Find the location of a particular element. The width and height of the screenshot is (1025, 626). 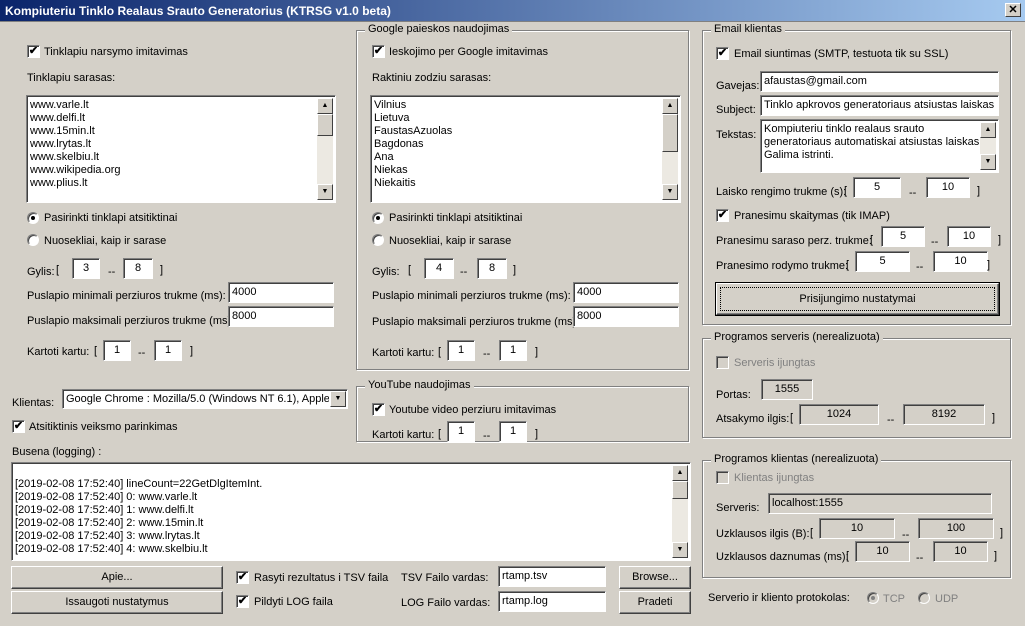

log-line: [2019-02-08 17:52:40] 0: www.varle.lt is located at coordinates (343, 497).